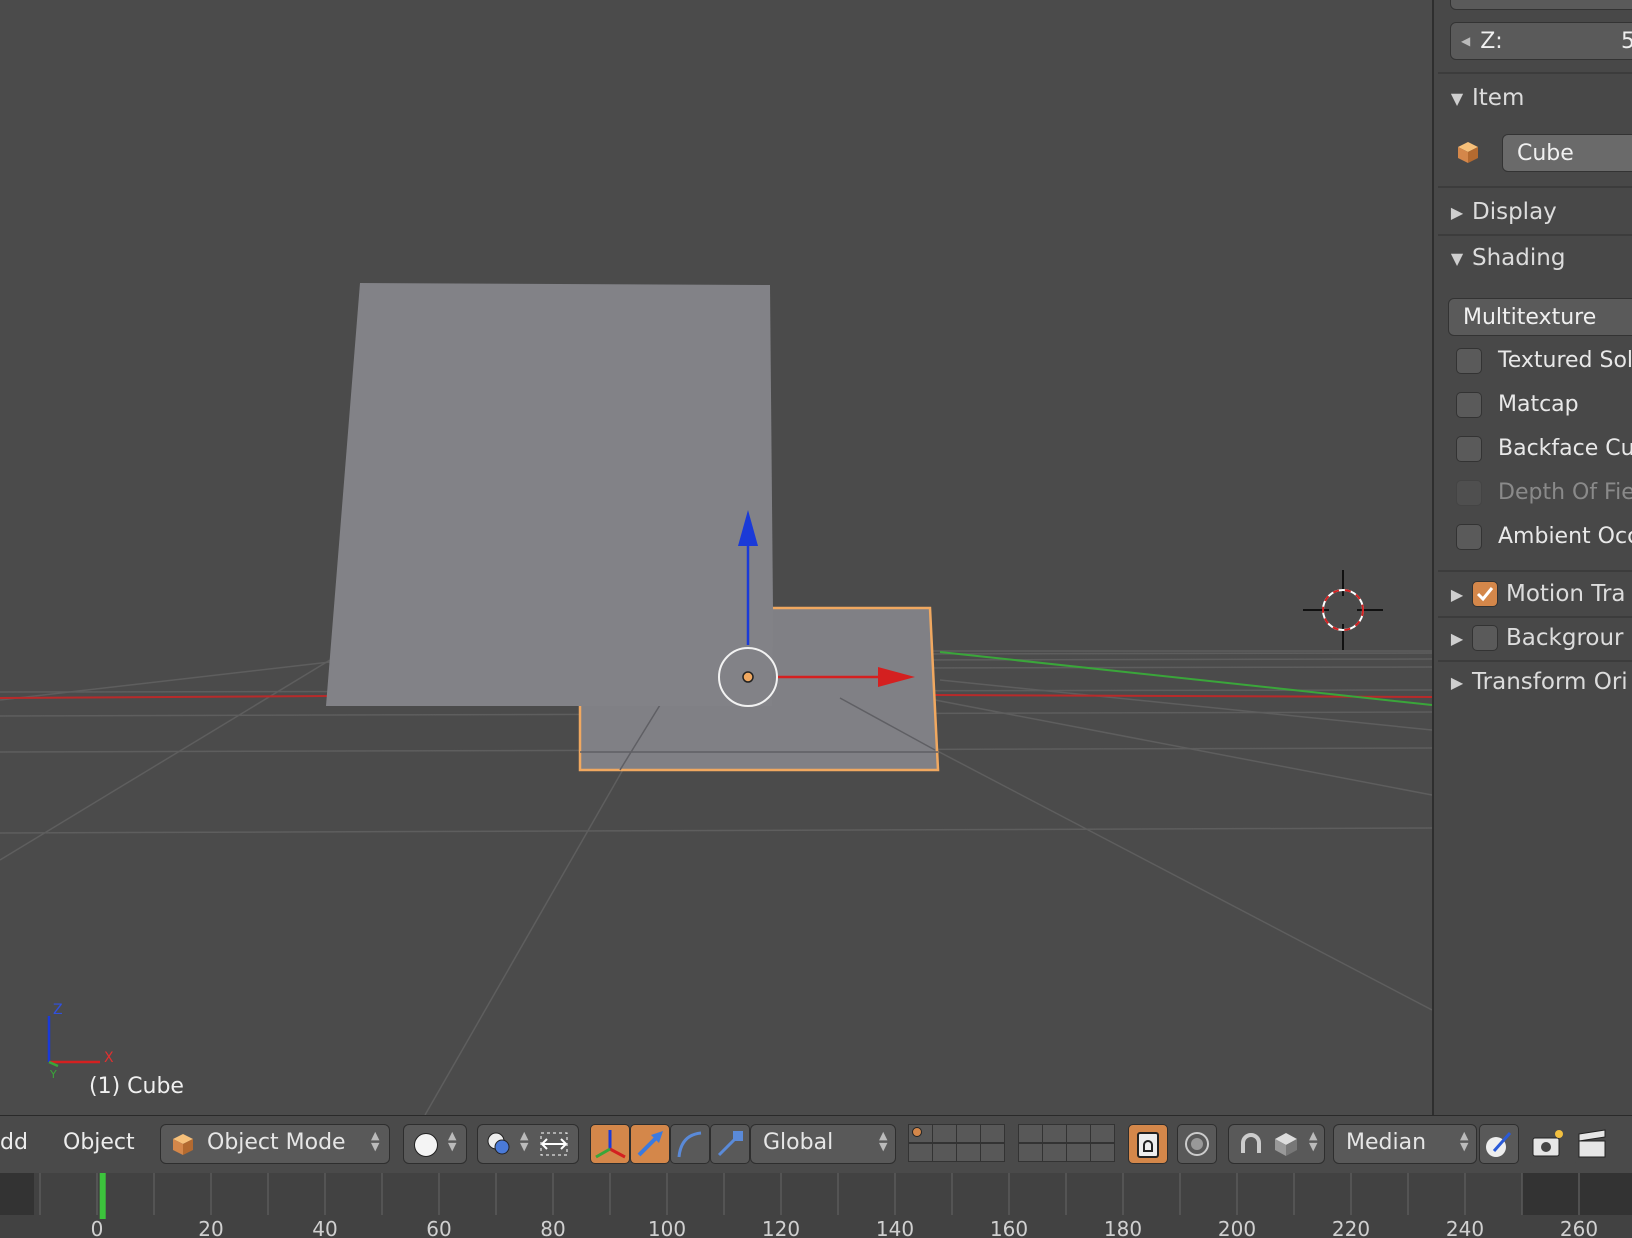  I want to click on timeline-tick-label: 20, so click(211, 1227).